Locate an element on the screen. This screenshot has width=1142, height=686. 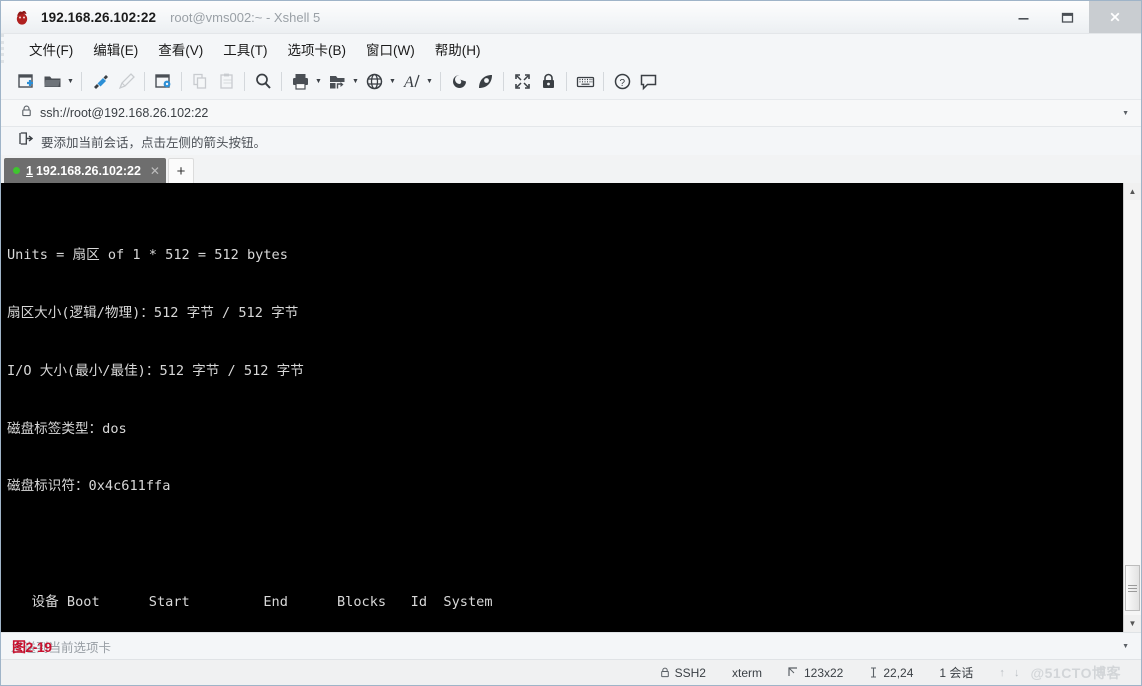
tab-session-1: 1 192.168.26.102:22 ✕ is located at coordinates (85, 170).